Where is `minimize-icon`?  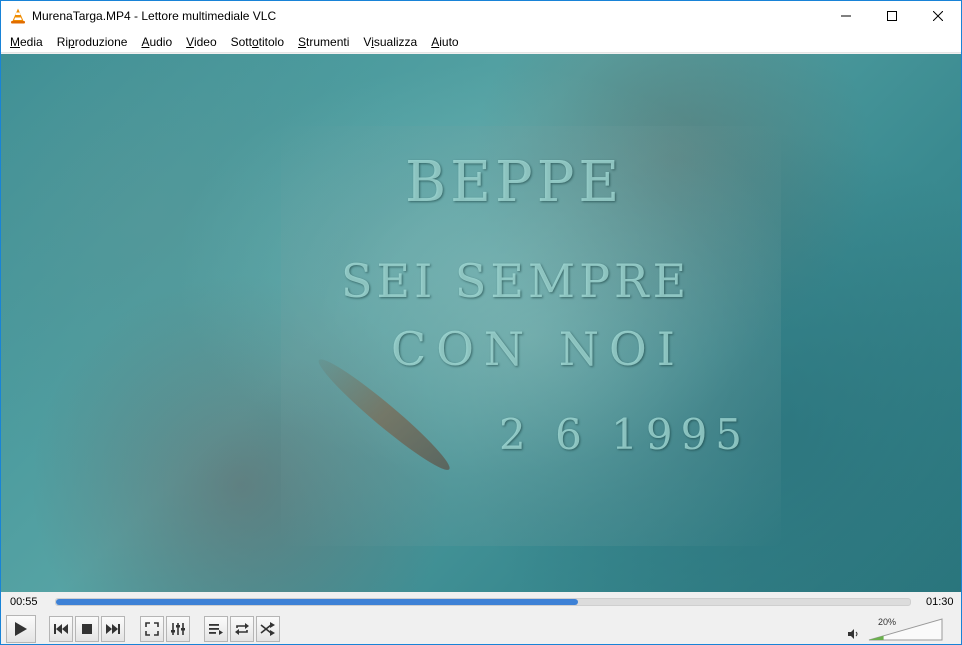 minimize-icon is located at coordinates (846, 16).